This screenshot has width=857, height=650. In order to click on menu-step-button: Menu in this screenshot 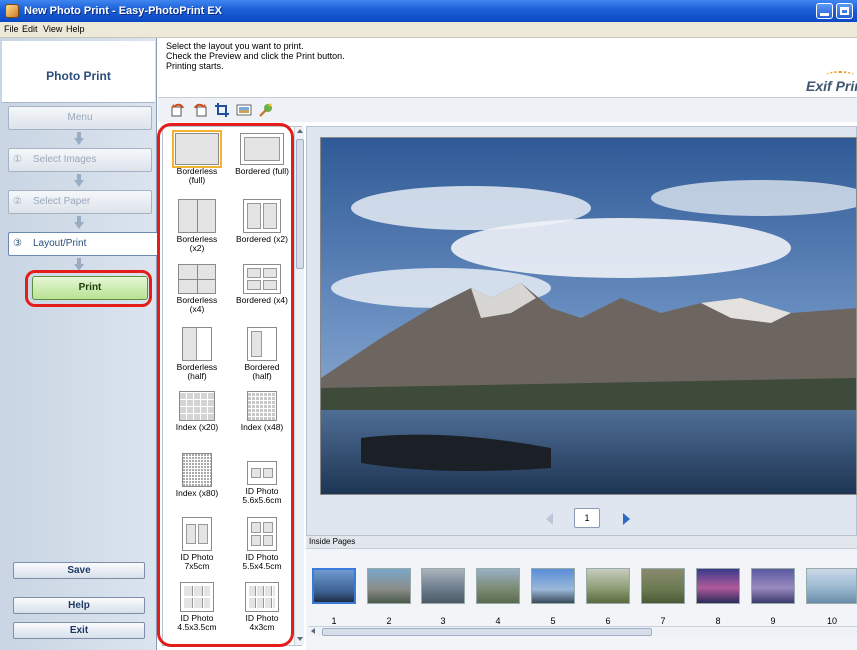, I will do `click(80, 118)`.